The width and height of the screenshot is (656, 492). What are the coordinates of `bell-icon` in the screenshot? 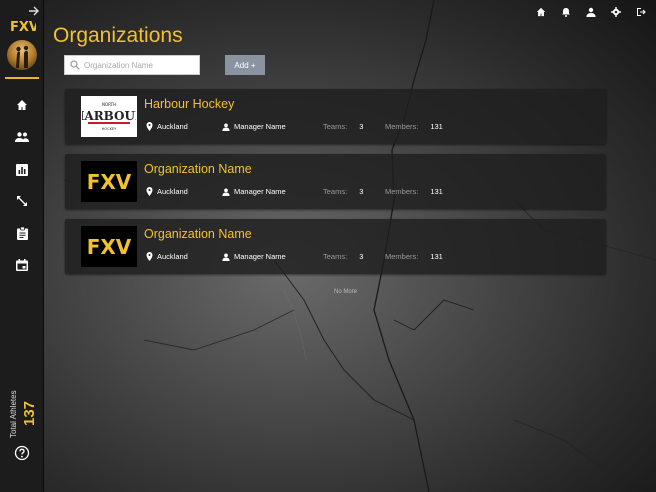 It's located at (566, 12).